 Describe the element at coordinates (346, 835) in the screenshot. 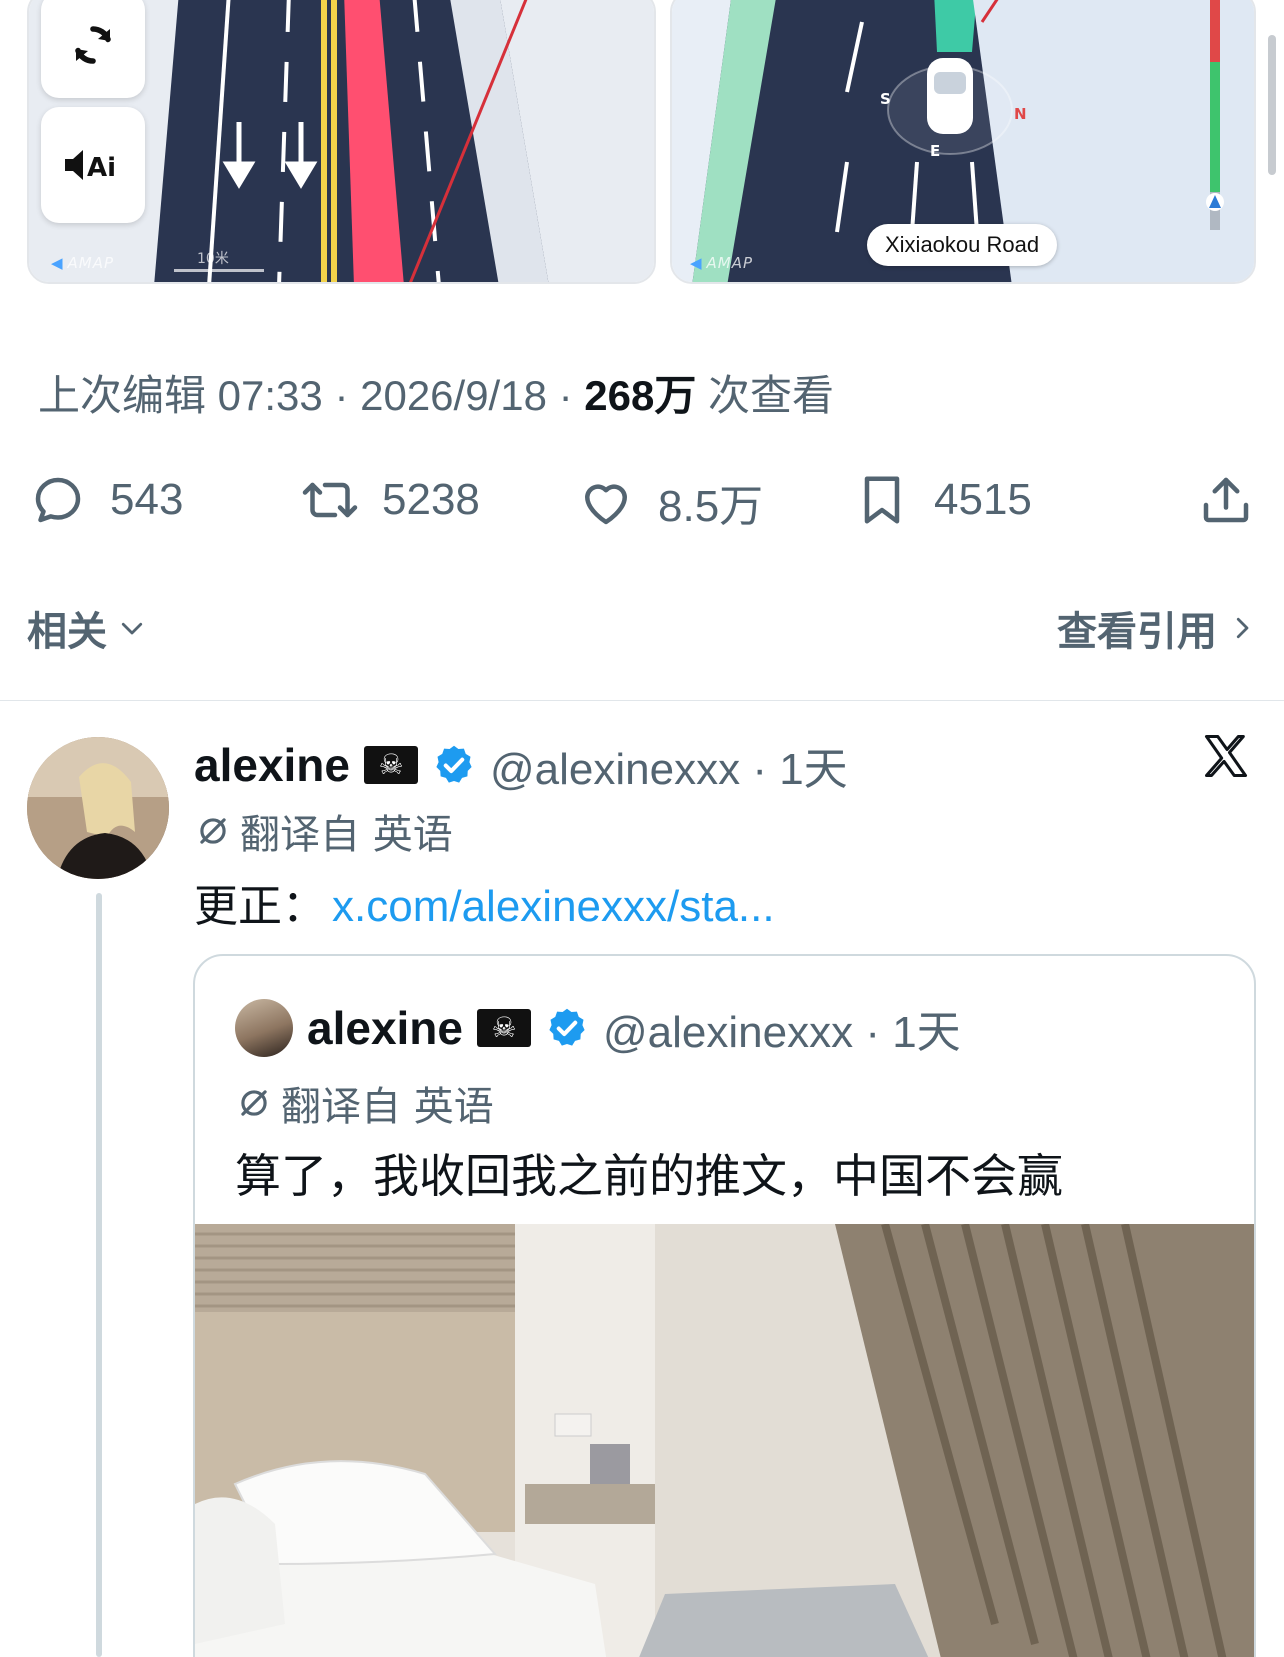

I see `translated-text: 翻译自 英语` at that location.